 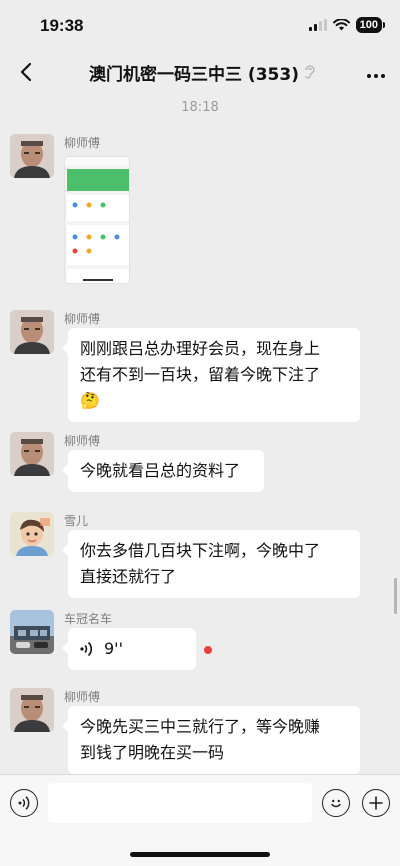 I want to click on message-item: 柳师傅 刚刚跟吕总办理好会员，现在身上 还有不到一百块，留着今晚下注了 🤔, so click(x=200, y=366).